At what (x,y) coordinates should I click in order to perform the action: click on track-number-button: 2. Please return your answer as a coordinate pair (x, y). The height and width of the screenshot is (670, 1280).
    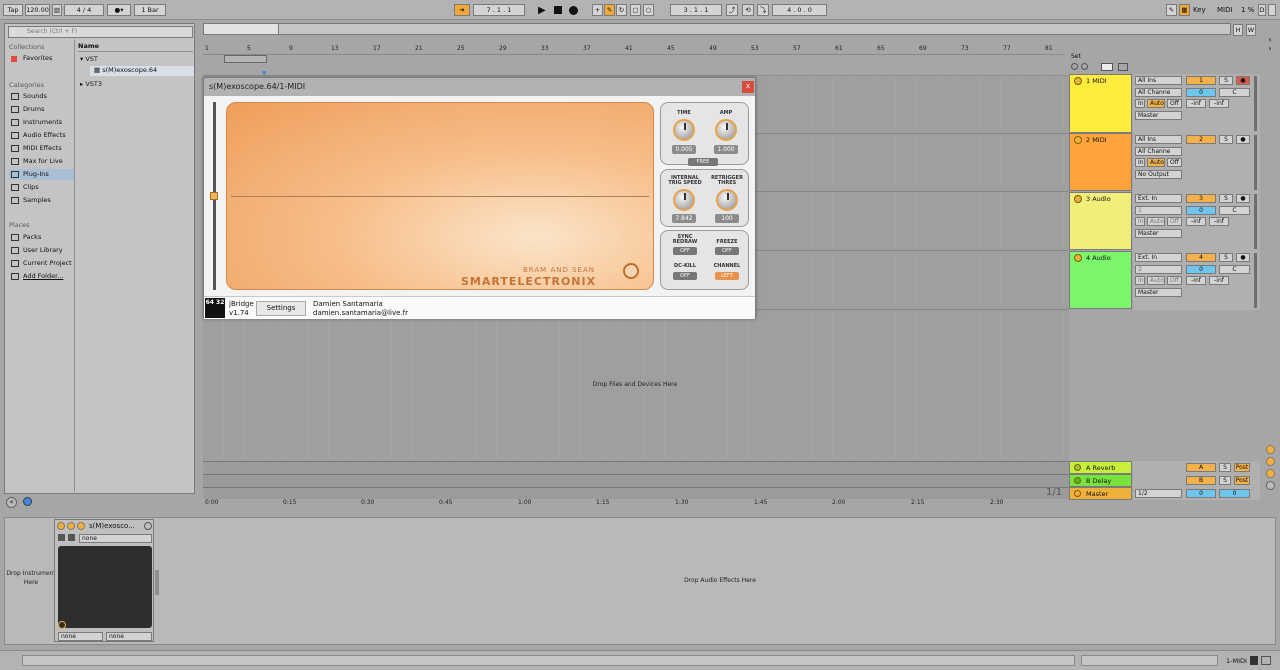
    Looking at the image, I should click on (1201, 139).